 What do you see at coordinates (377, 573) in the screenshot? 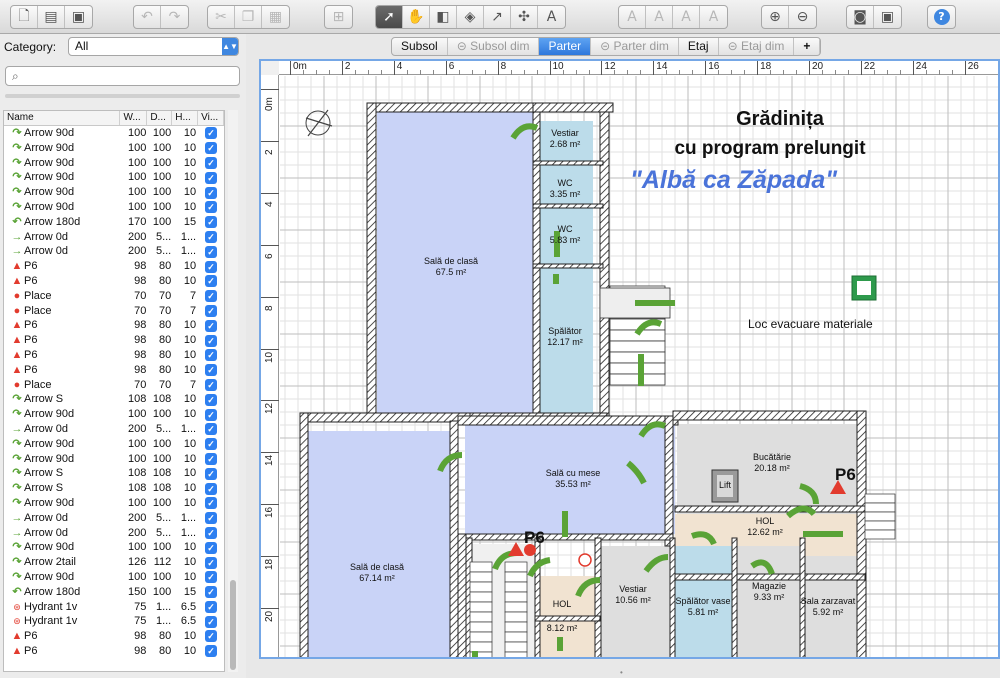
I see `room-label-sala2: Sală de clasă 67.14 m²` at bounding box center [377, 573].